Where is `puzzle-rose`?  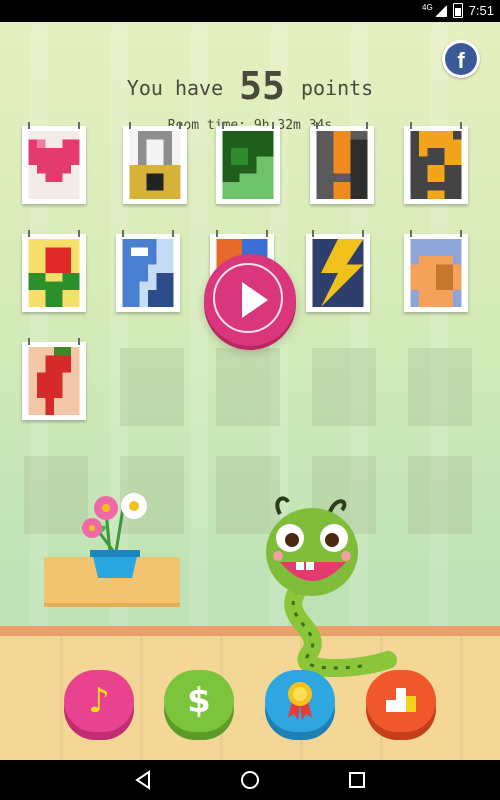 puzzle-rose is located at coordinates (54, 271).